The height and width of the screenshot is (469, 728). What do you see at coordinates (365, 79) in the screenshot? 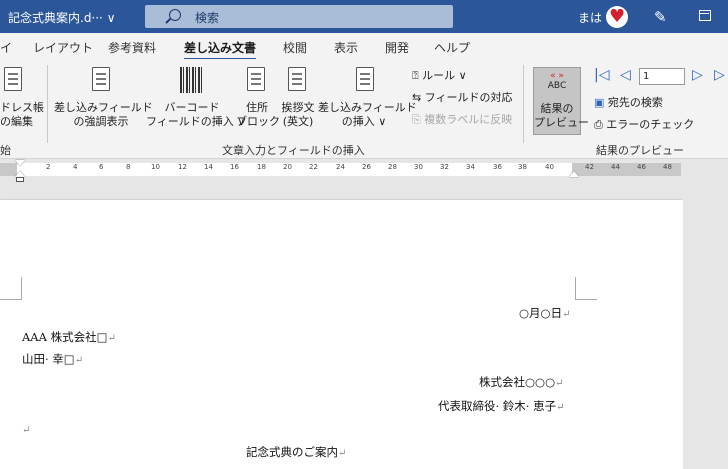
I see `insert-merge-field-icon` at bounding box center [365, 79].